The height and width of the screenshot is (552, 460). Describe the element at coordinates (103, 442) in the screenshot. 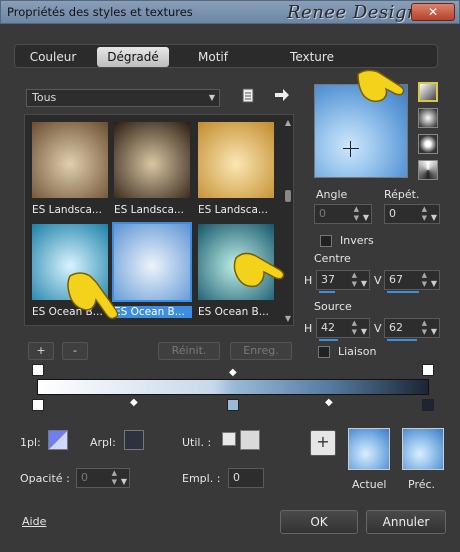

I see `arpl-label: Arpl:` at that location.